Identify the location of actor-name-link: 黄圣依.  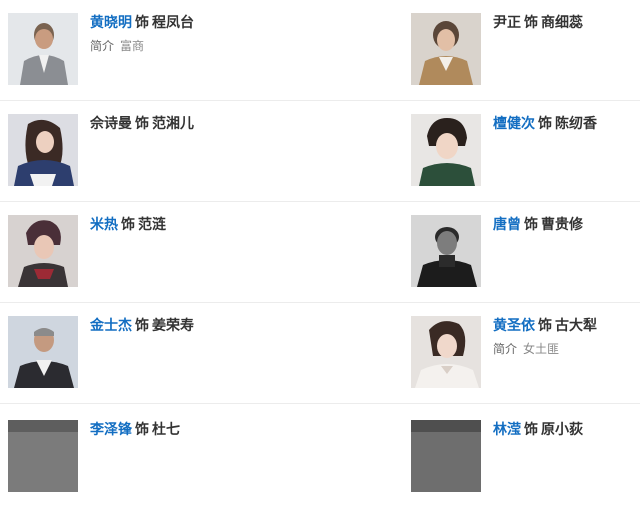
(514, 326).